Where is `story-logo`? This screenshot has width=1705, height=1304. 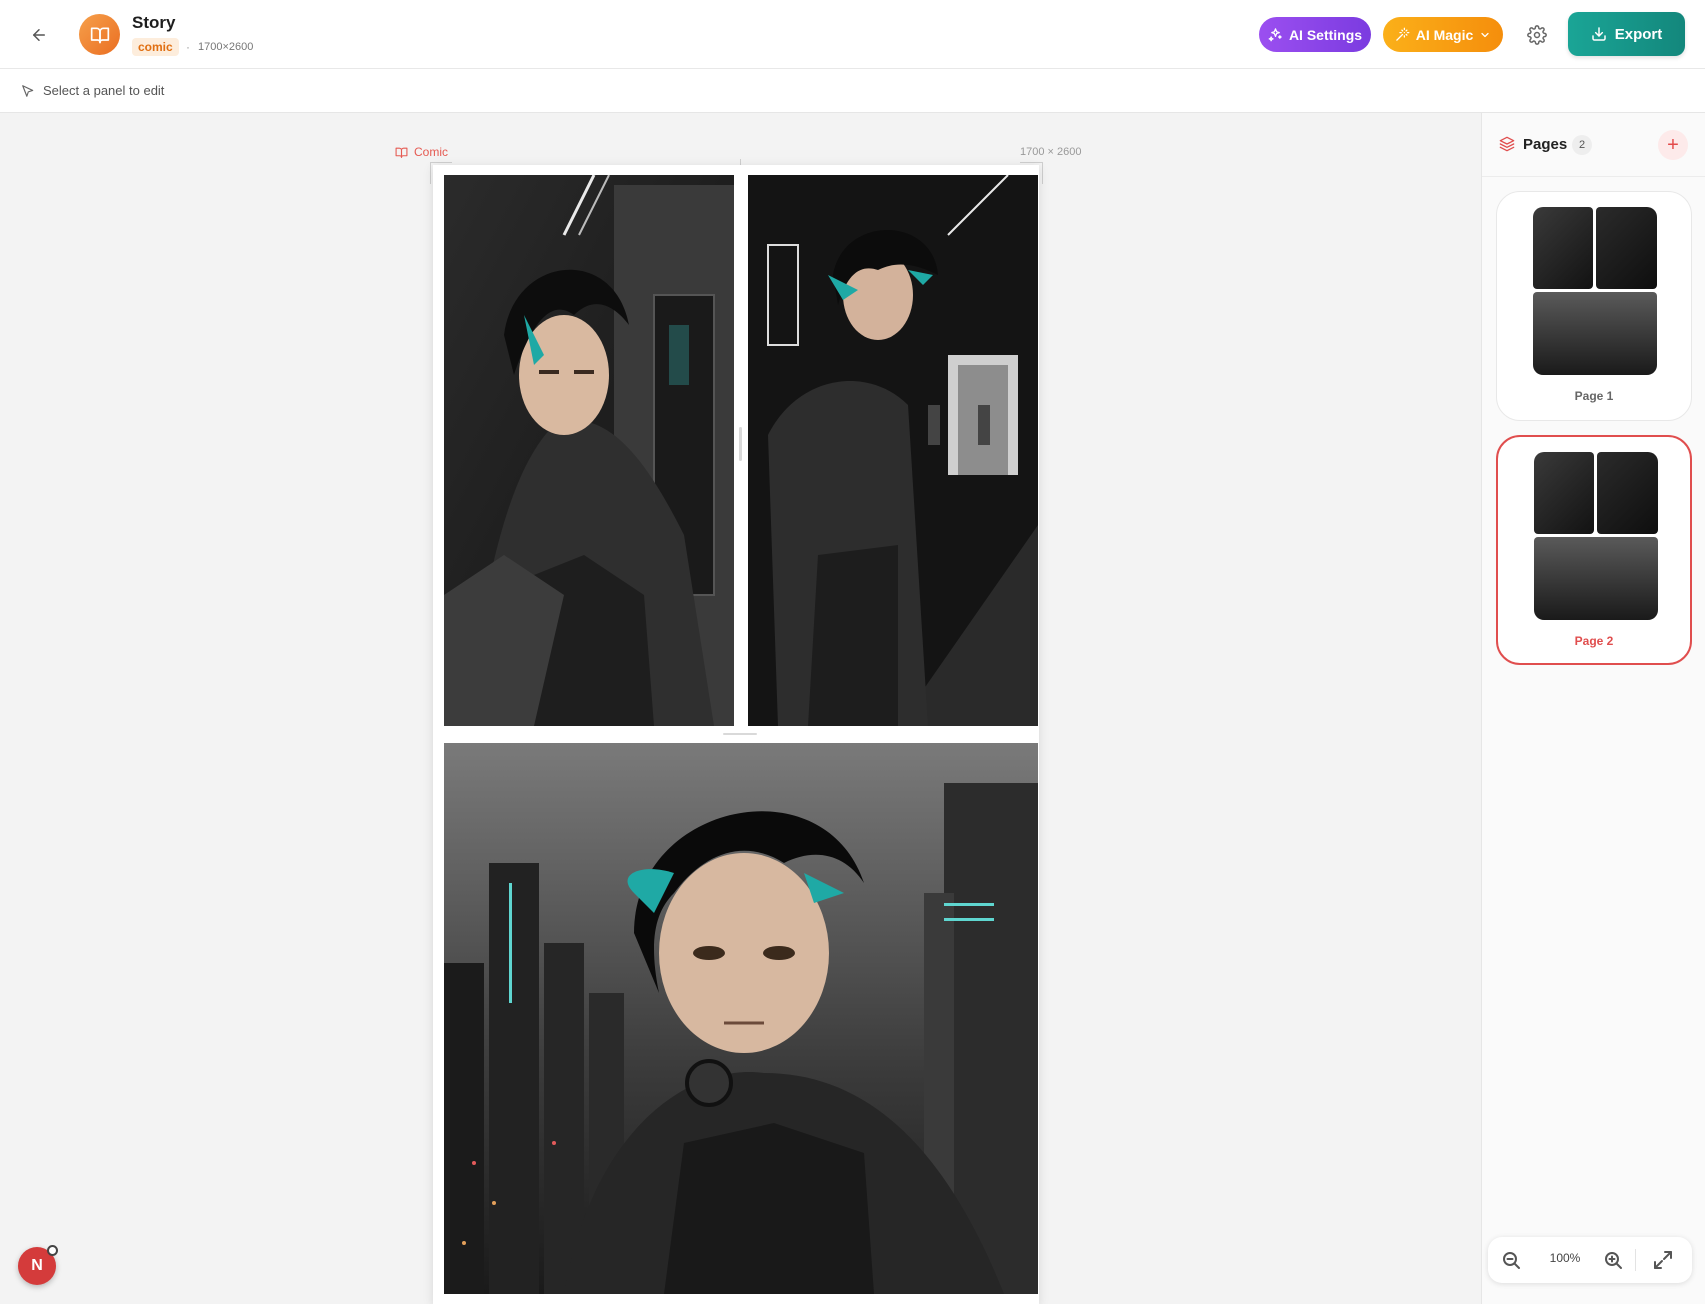
story-logo is located at coordinates (99, 34).